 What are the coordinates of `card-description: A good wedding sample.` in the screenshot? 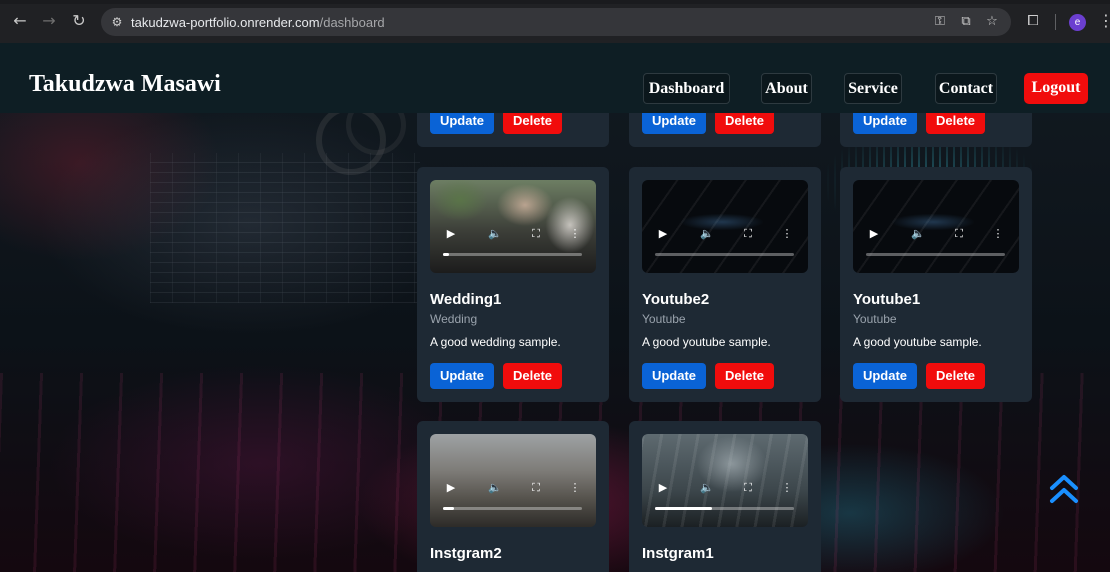 It's located at (495, 342).